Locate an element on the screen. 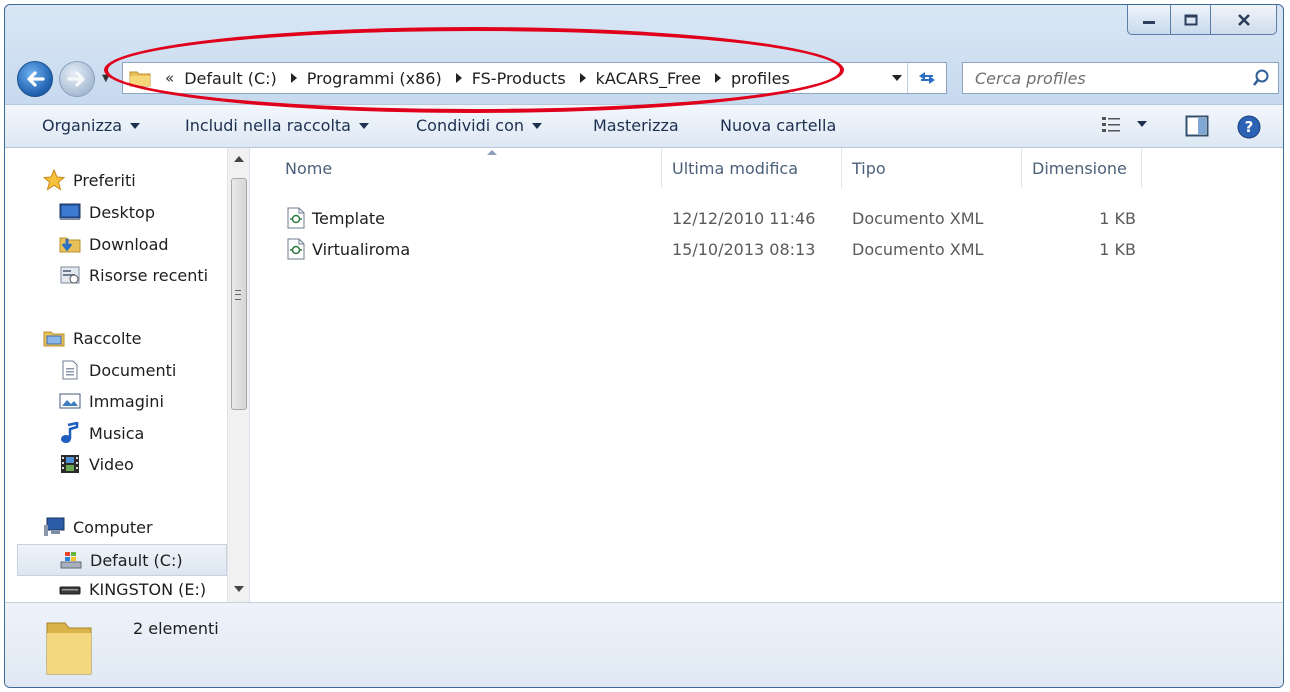  breadcrumb-item: FS-Products is located at coordinates (519, 78).